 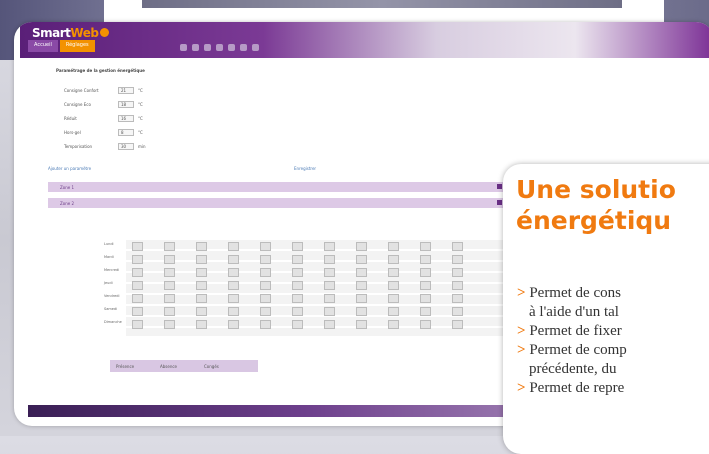 I want to click on section-label: Zone 1, so click(x=67, y=187).